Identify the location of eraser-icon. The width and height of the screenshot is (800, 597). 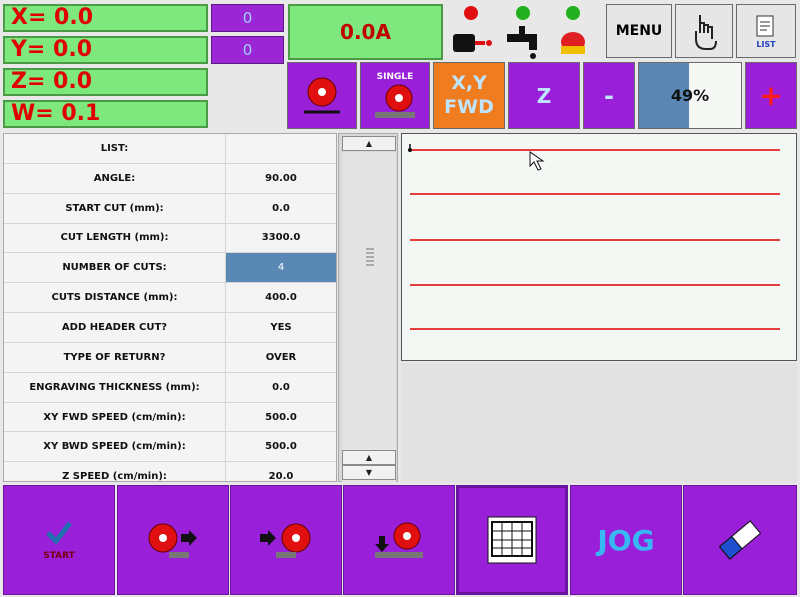
(740, 540).